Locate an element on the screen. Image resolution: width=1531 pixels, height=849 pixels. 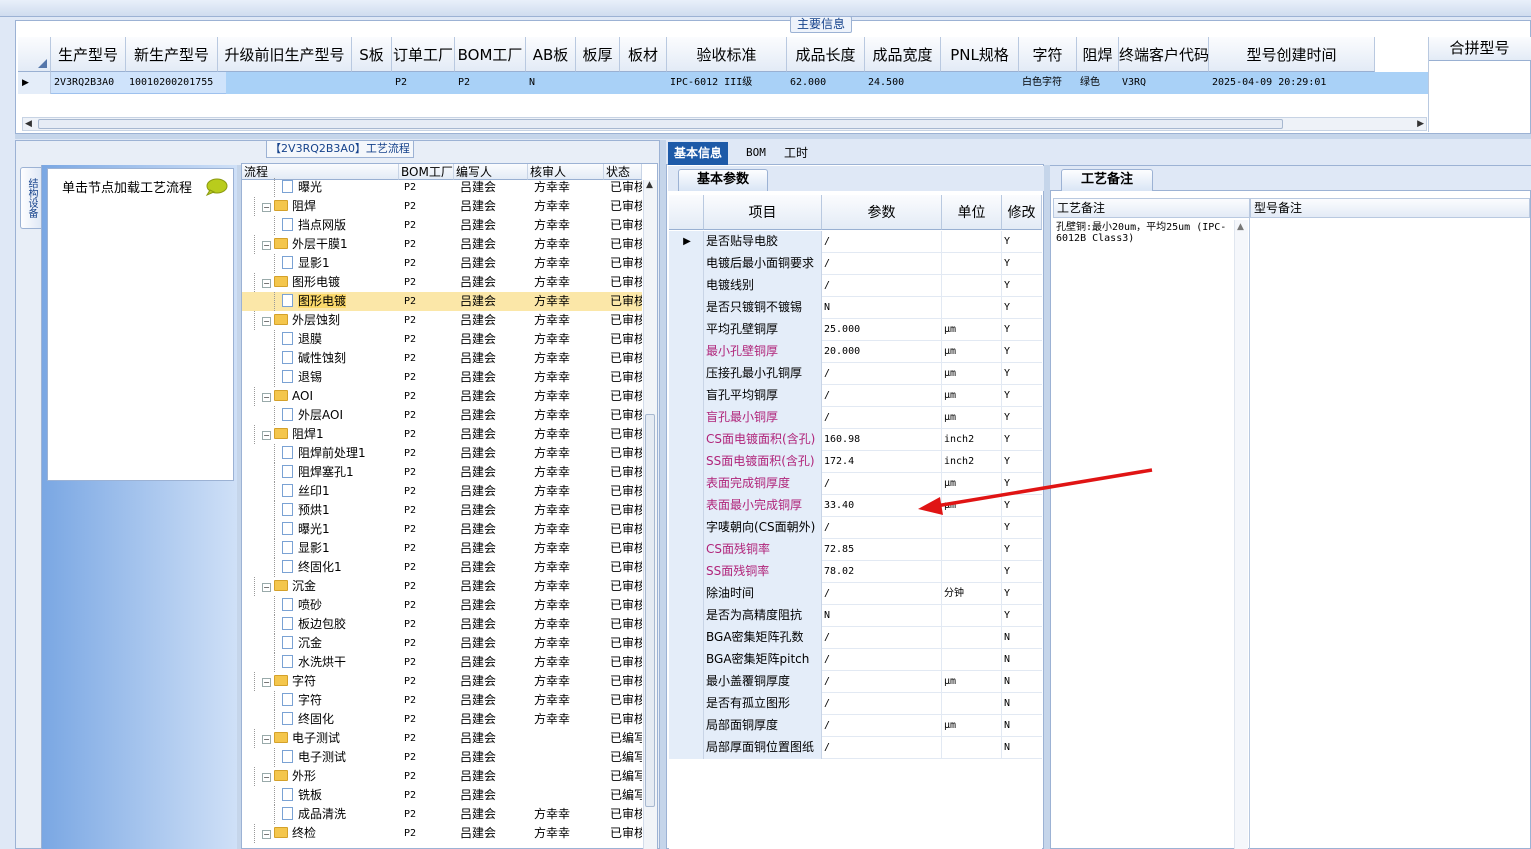
horizontal-splitter is located at coordinates (773, 136).